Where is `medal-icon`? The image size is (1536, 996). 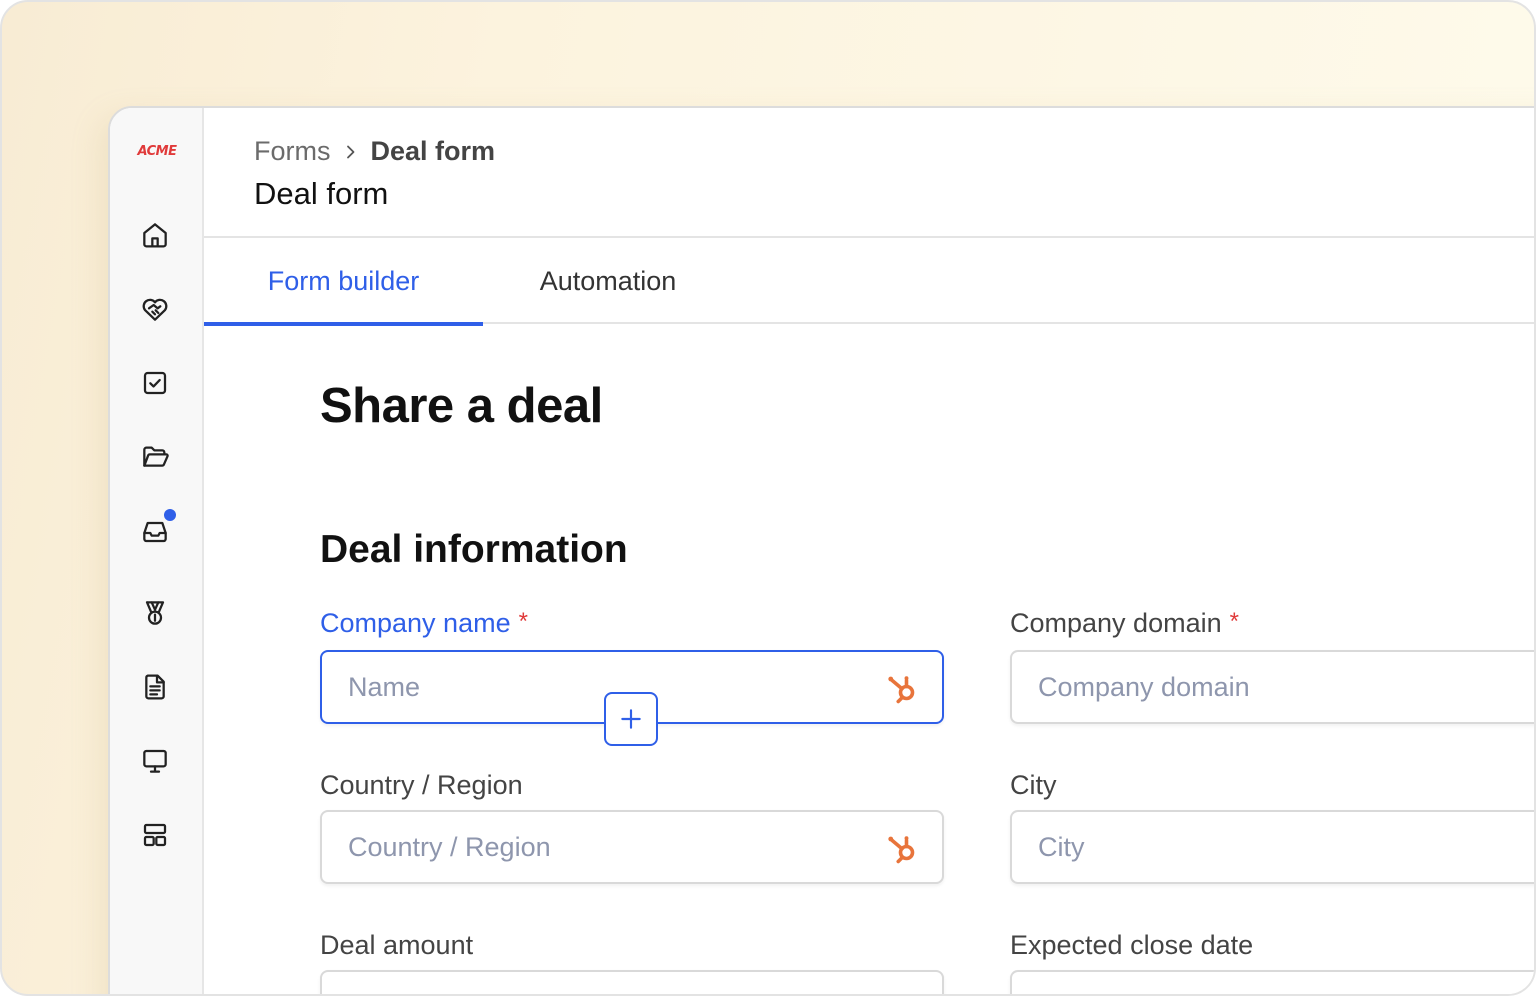 medal-icon is located at coordinates (155, 613).